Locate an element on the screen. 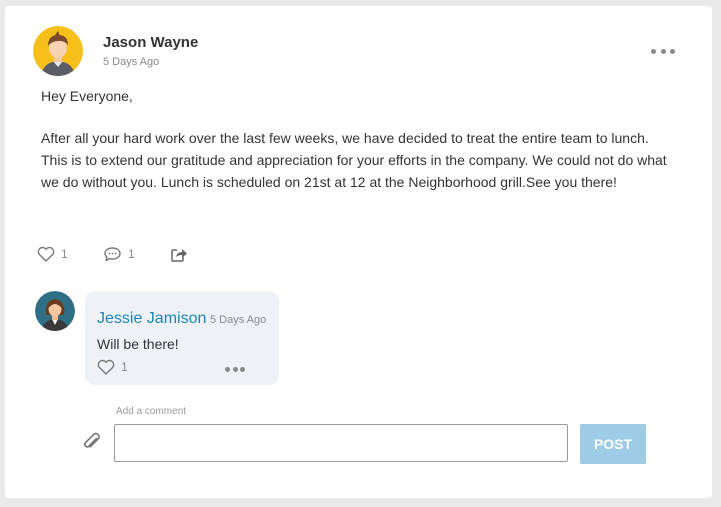  like-count: 1 is located at coordinates (64, 254).